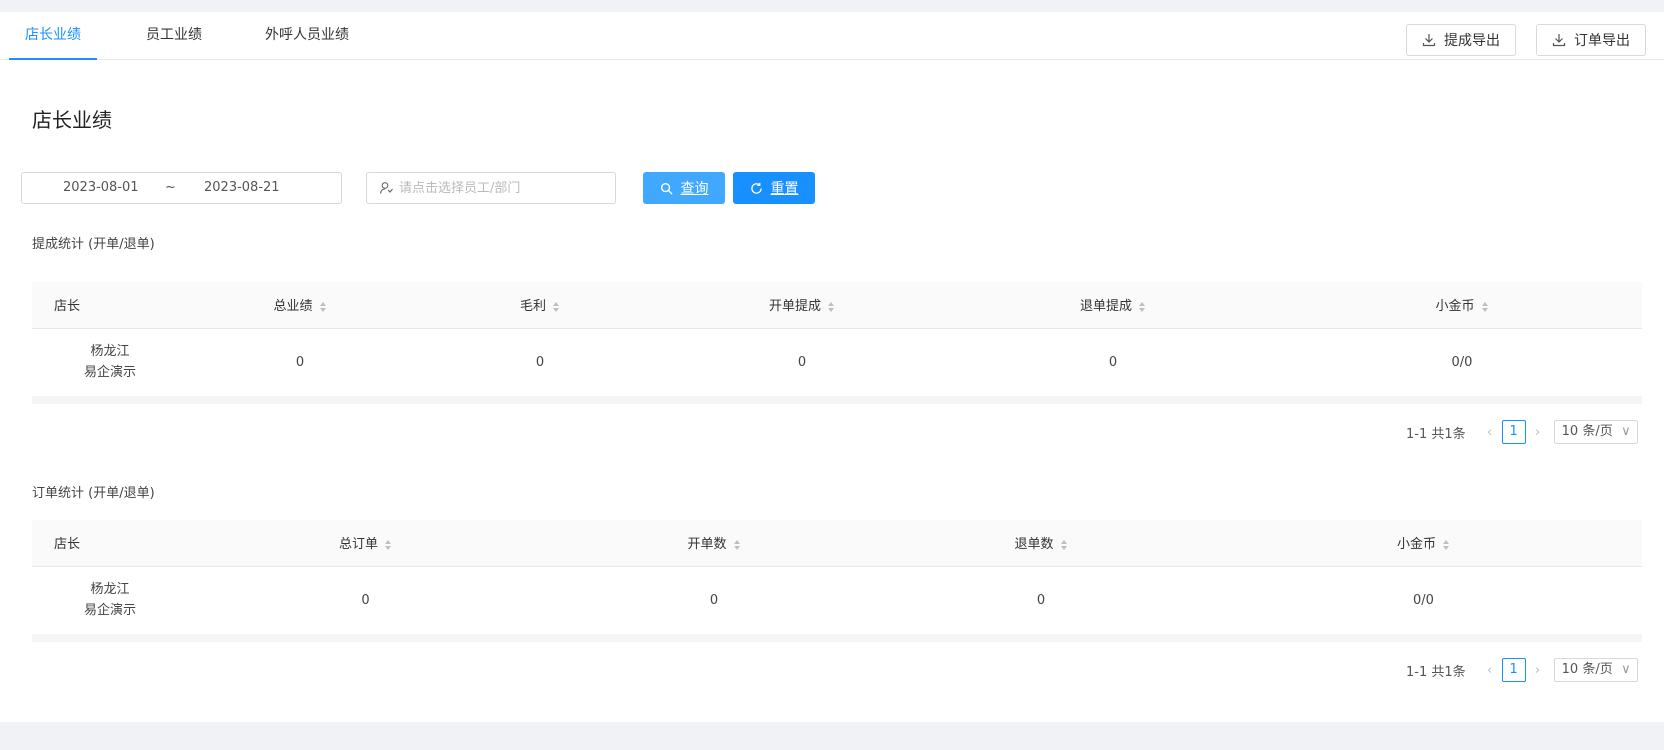 This screenshot has width=1664, height=750. What do you see at coordinates (714, 543) in the screenshot?
I see `column-header: 开单数` at bounding box center [714, 543].